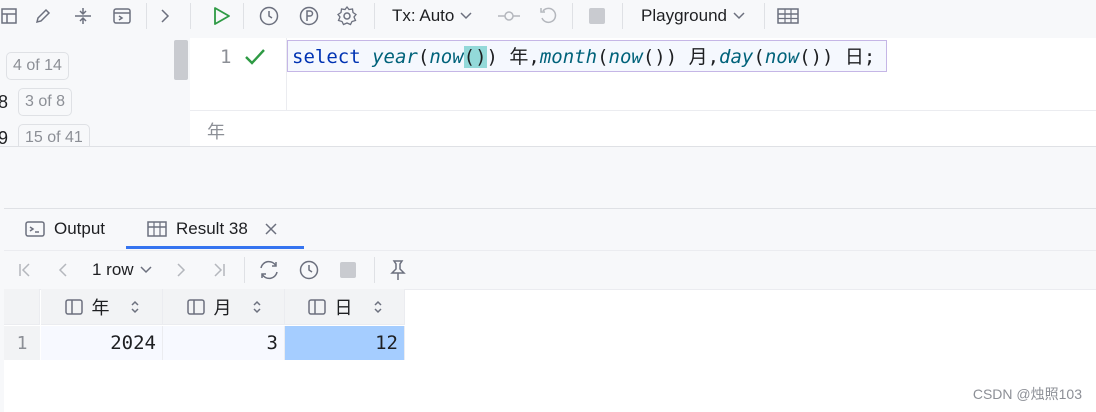 The image size is (1096, 412). Describe the element at coordinates (398, 270) in the screenshot. I see `pin-icon` at that location.